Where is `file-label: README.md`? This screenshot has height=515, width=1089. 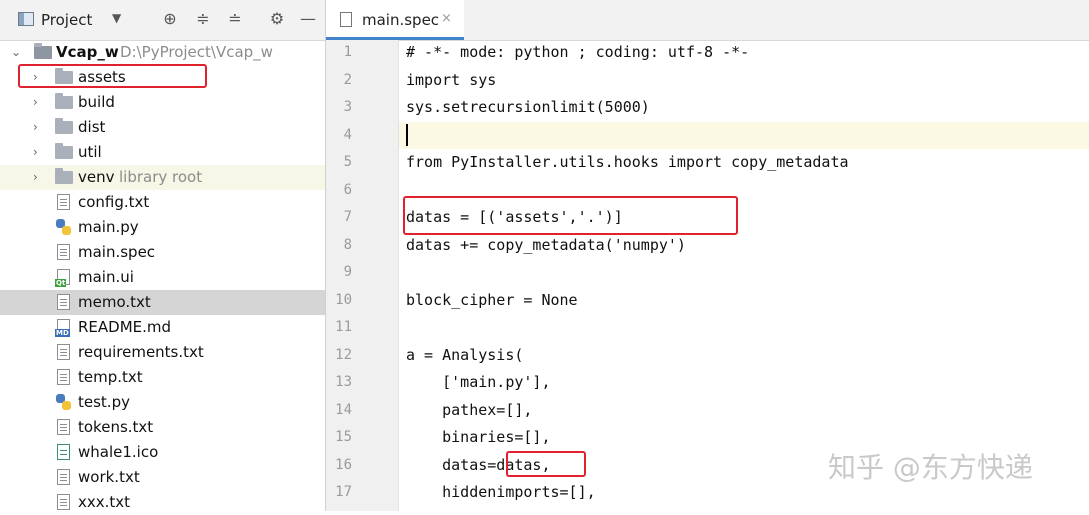 file-label: README.md is located at coordinates (125, 327).